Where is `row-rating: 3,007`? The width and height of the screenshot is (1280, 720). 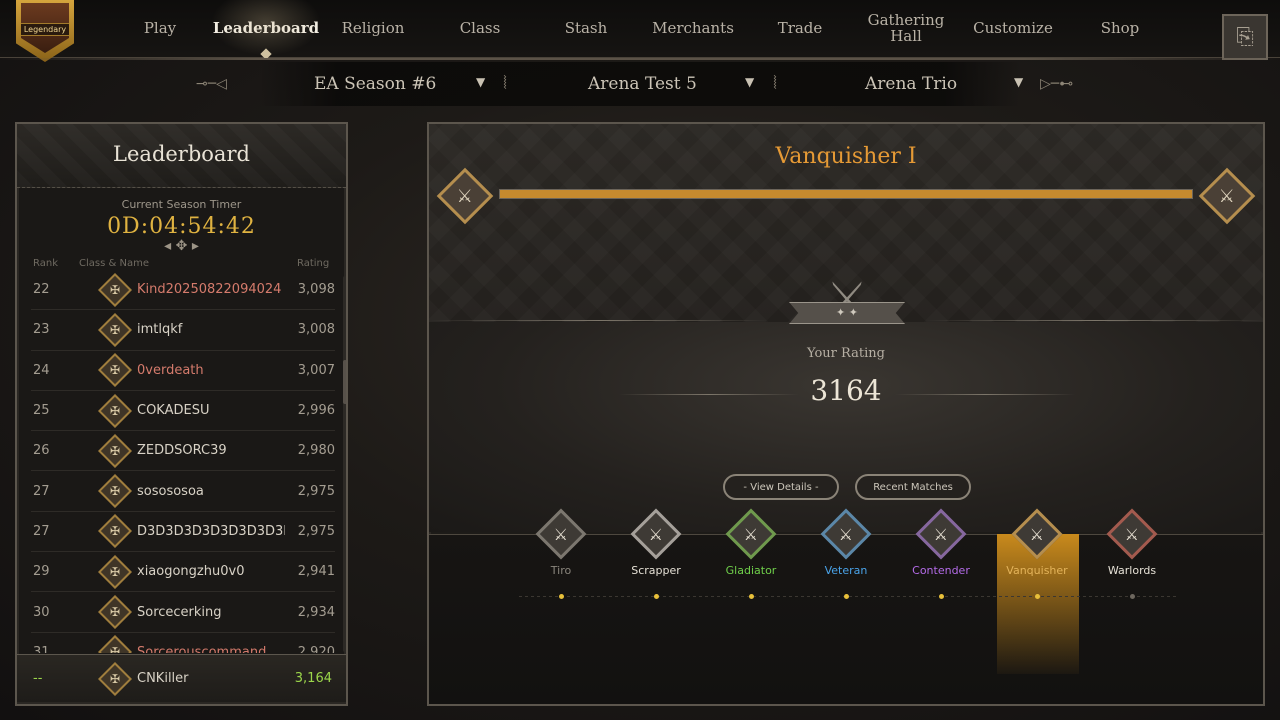 row-rating: 3,007 is located at coordinates (316, 370).